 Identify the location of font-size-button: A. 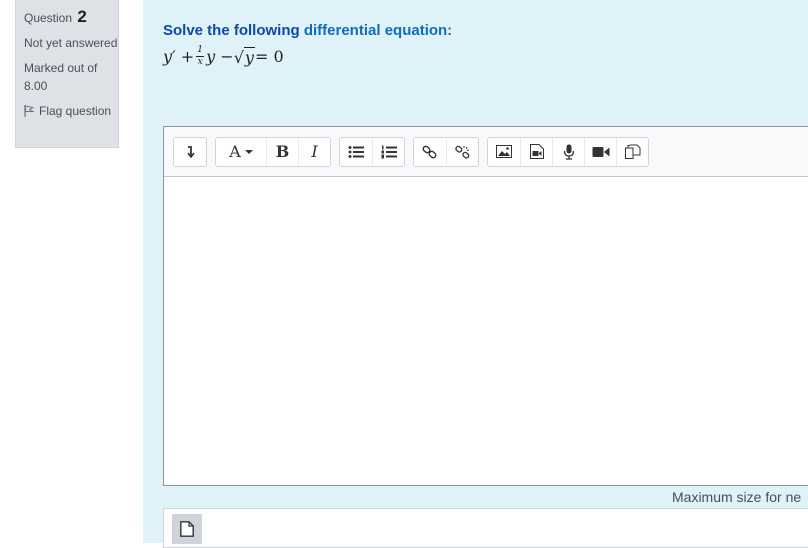
(241, 152).